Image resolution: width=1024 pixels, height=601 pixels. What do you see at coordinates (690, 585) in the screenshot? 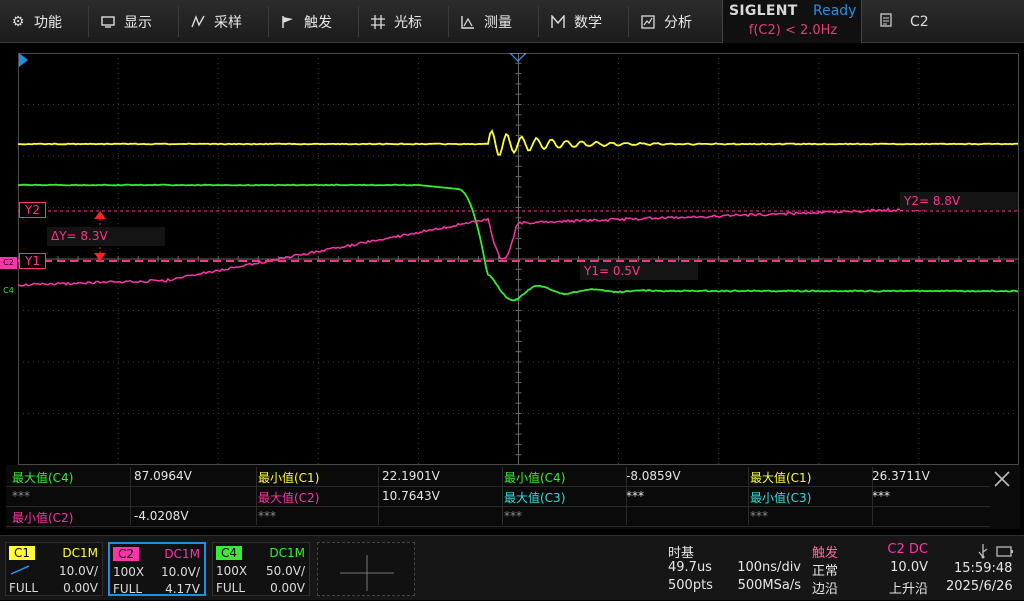
I see `memory-depth: 500pts` at bounding box center [690, 585].